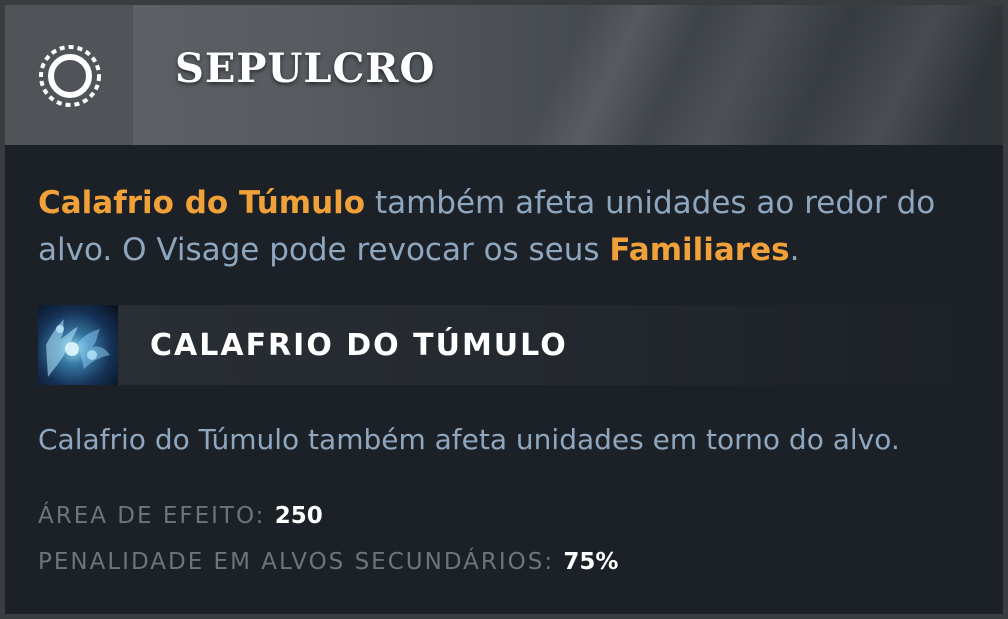 The width and height of the screenshot is (1008, 619). I want to click on tooltip-title: SEPULCRO, so click(305, 68).